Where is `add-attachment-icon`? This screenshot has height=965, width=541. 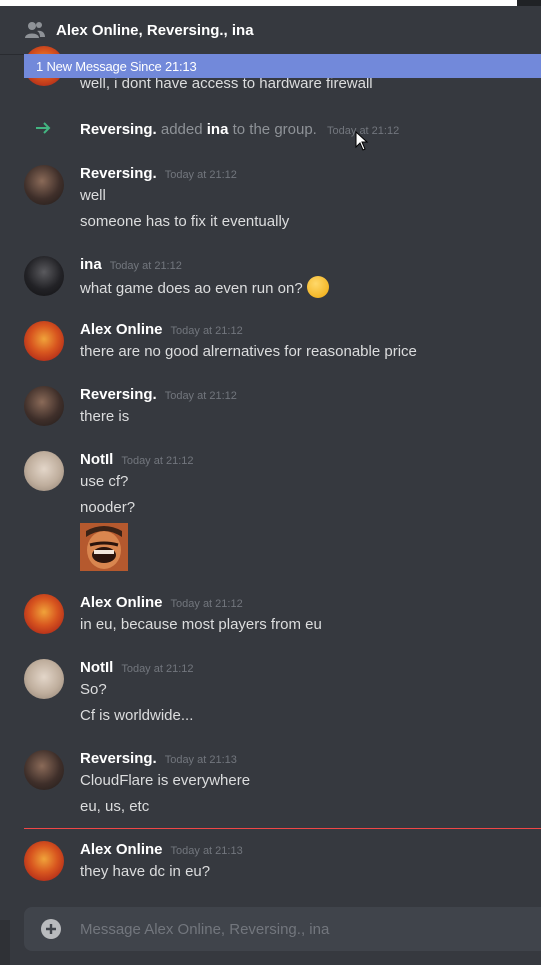
add-attachment-icon is located at coordinates (51, 929).